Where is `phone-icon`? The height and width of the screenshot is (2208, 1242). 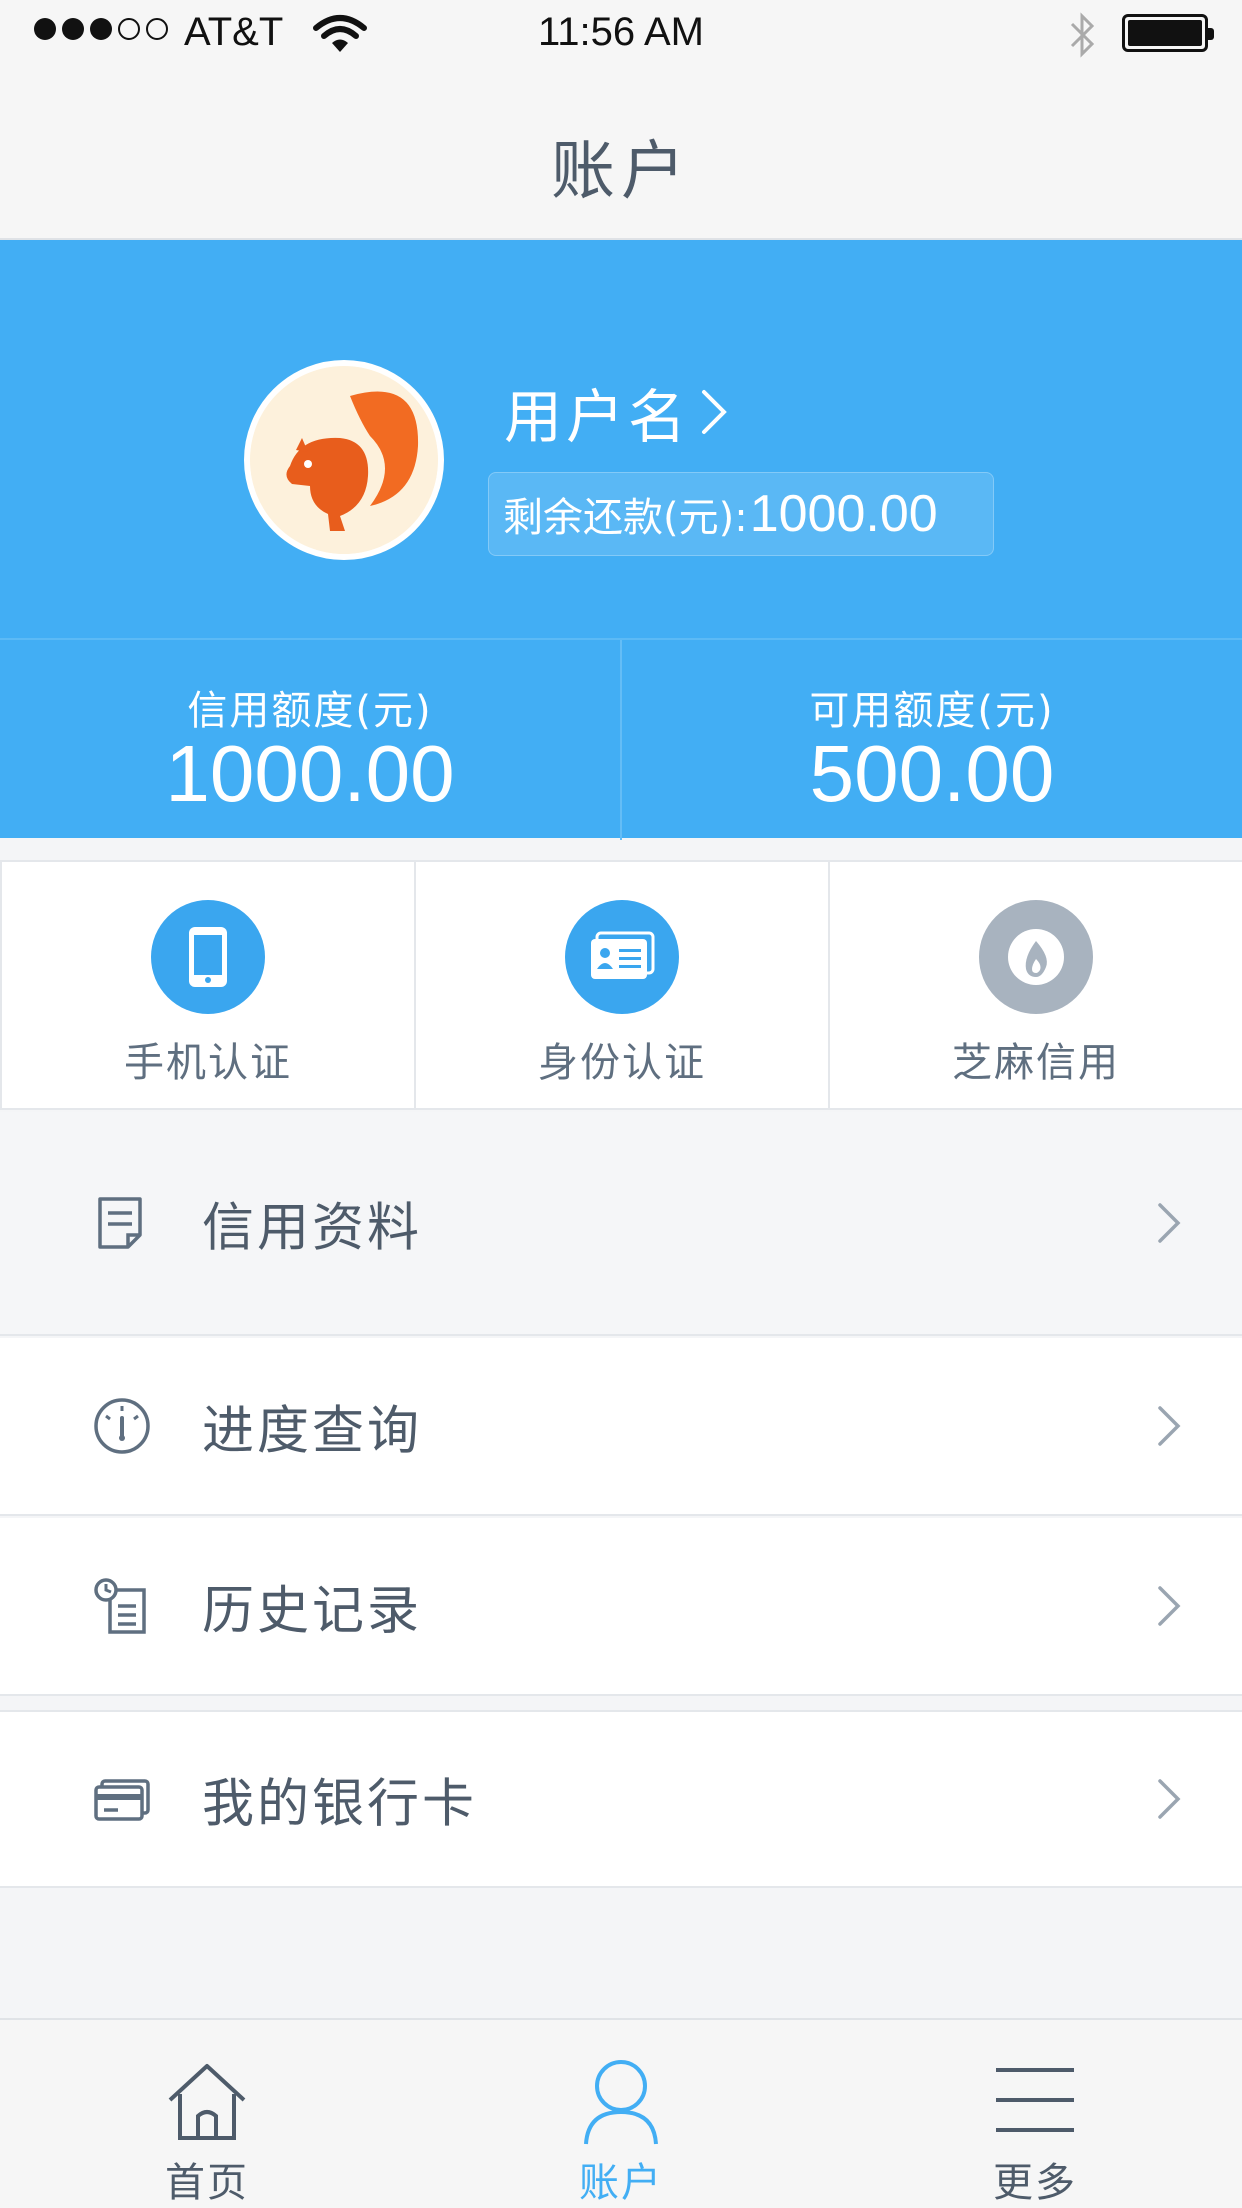 phone-icon is located at coordinates (208, 957).